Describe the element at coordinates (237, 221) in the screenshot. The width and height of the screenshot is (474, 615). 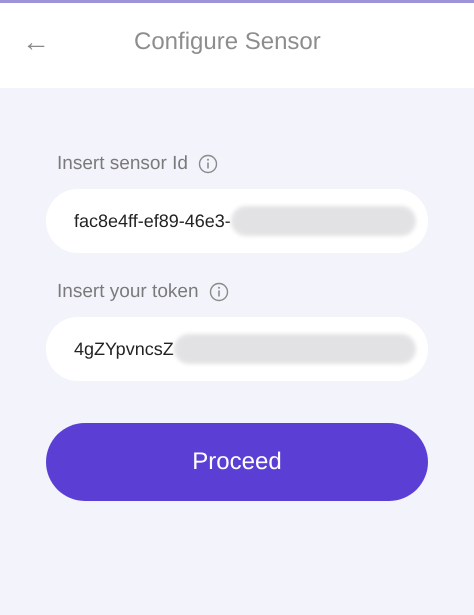
I see `text-input-field: fac8e4ff-ef89-46e3-` at that location.